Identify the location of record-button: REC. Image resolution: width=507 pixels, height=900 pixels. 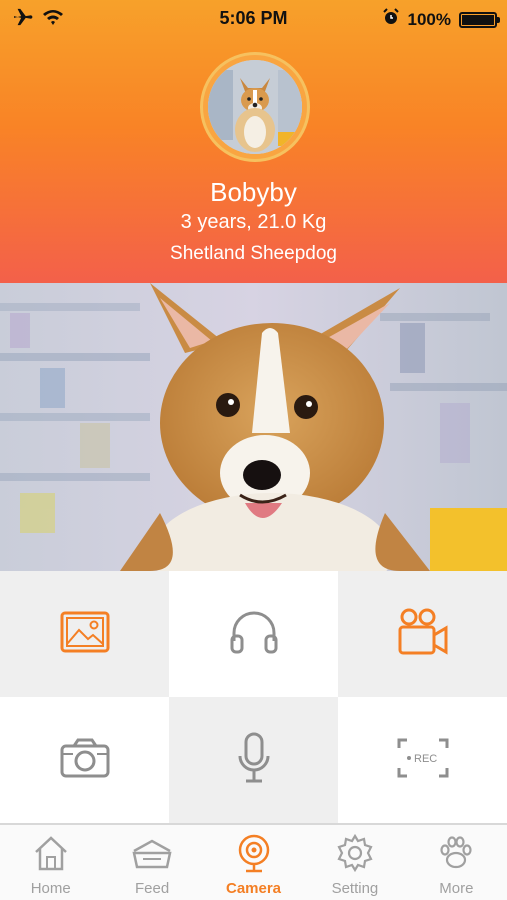
(422, 760).